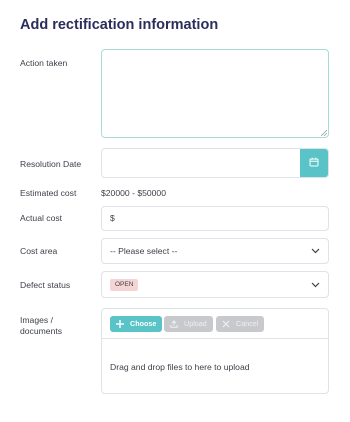 Image resolution: width=350 pixels, height=422 pixels. Describe the element at coordinates (215, 218) in the screenshot. I see `actual-cost-input: $` at that location.